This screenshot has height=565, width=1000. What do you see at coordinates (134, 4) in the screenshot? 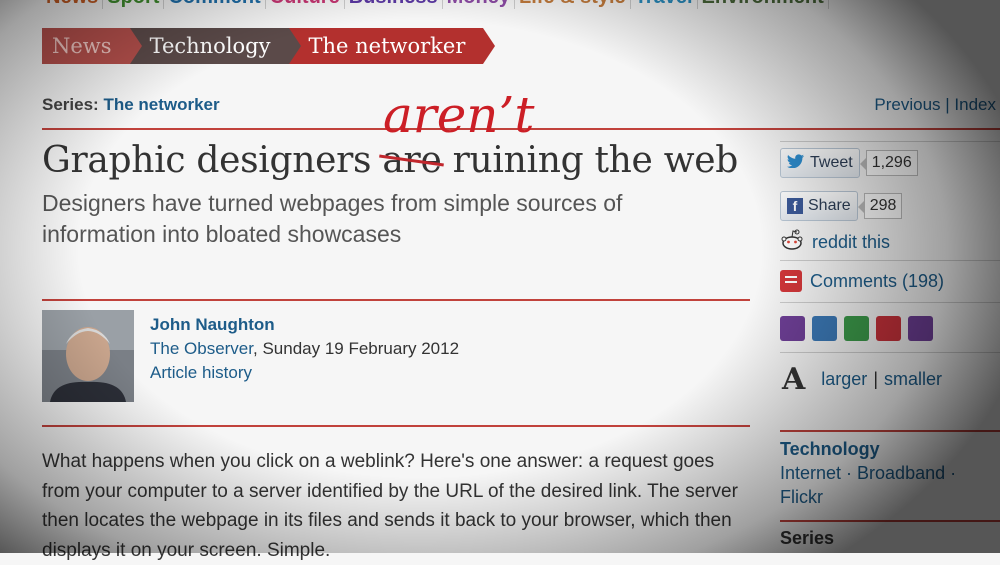
I see `nav-sport: Sport` at bounding box center [134, 4].